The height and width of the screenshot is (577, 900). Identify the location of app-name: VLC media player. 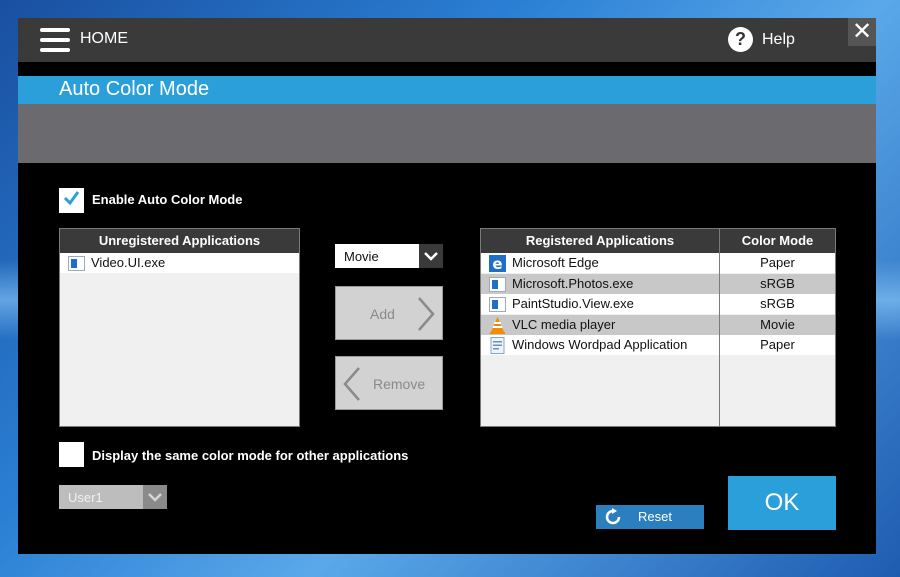
(564, 324).